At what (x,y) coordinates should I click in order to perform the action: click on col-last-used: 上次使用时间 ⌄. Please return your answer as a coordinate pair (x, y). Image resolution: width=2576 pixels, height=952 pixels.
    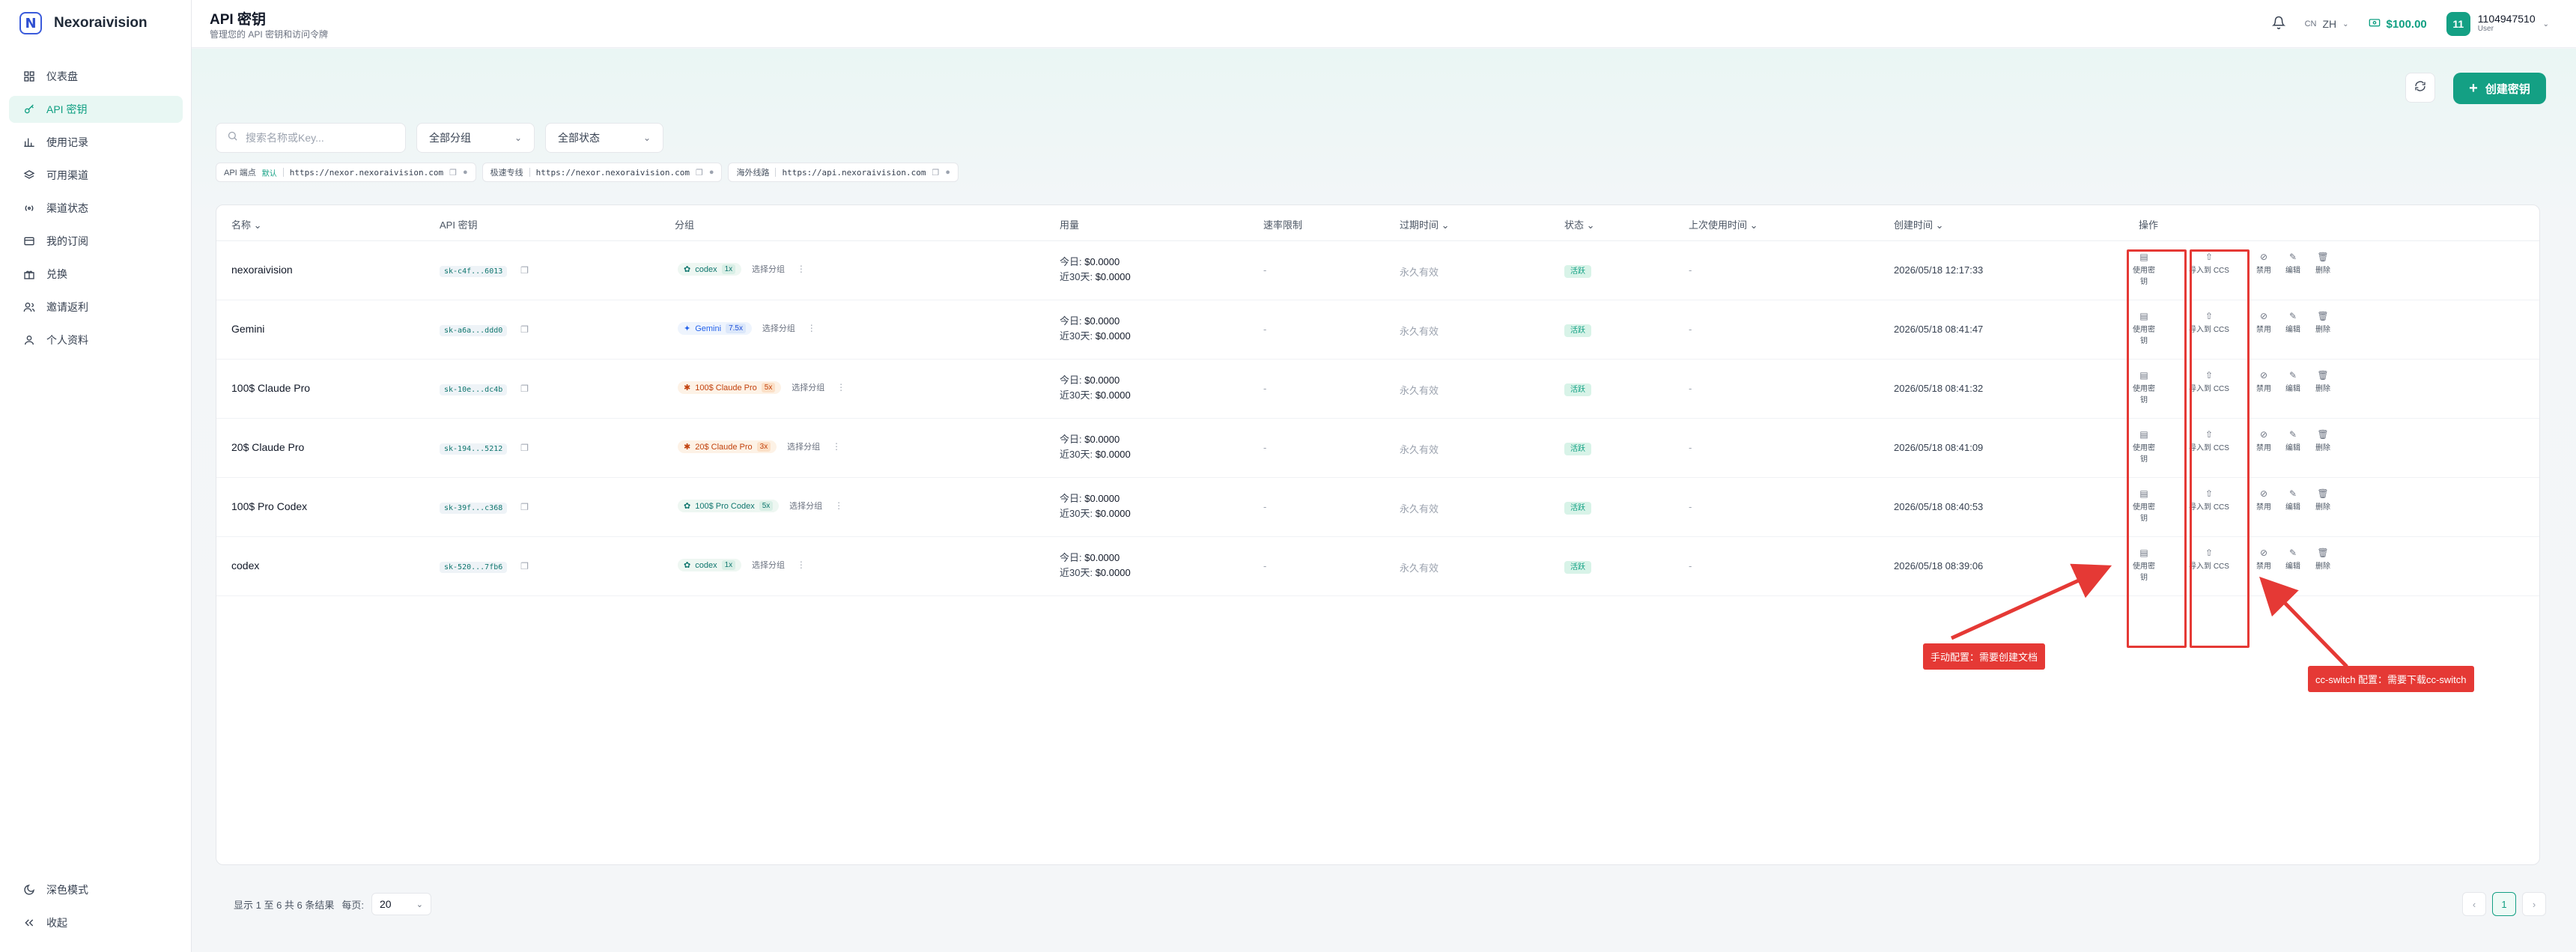
    Looking at the image, I should click on (1723, 224).